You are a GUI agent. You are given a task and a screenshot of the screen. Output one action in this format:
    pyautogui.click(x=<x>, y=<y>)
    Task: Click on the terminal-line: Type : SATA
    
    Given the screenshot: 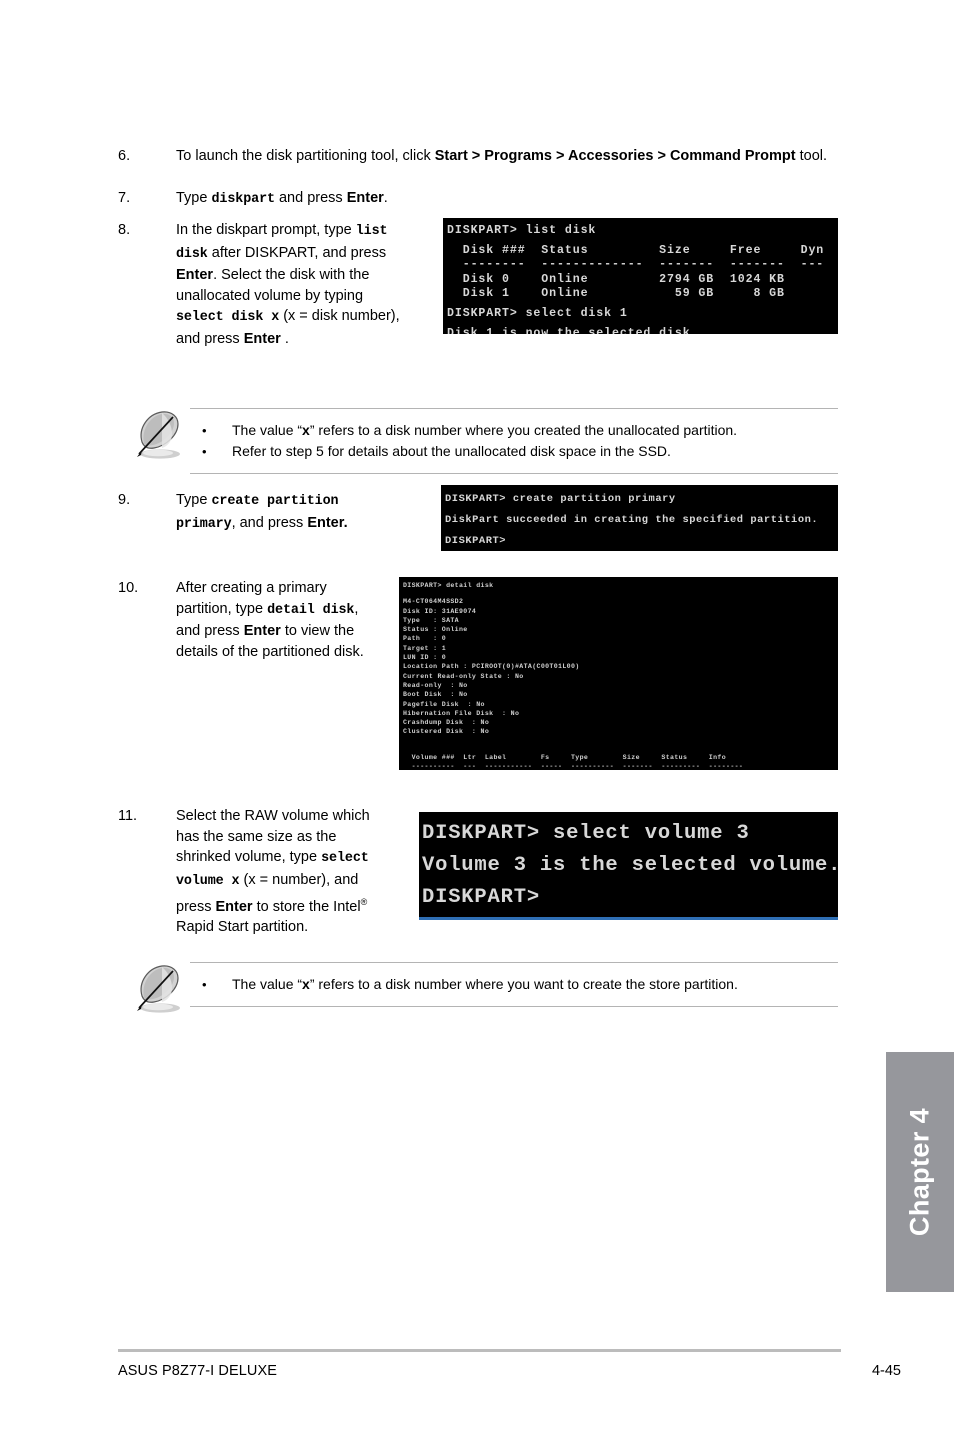 What is the action you would take?
    pyautogui.click(x=431, y=620)
    